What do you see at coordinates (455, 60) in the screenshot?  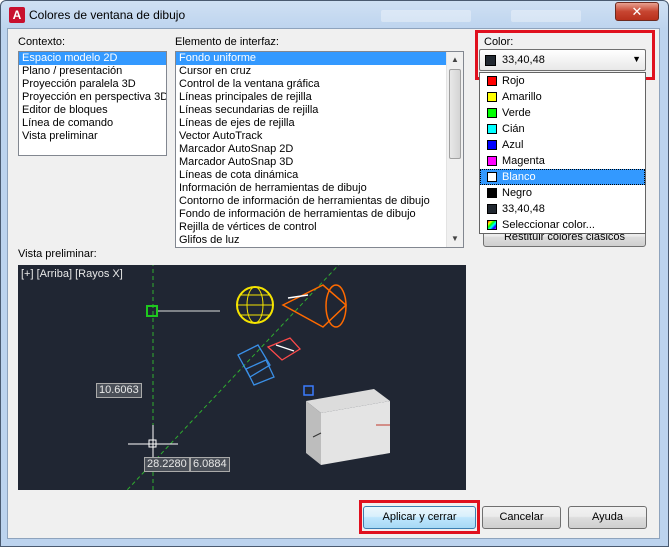 I see `scroll-up-arrow-icon: ▲` at bounding box center [455, 60].